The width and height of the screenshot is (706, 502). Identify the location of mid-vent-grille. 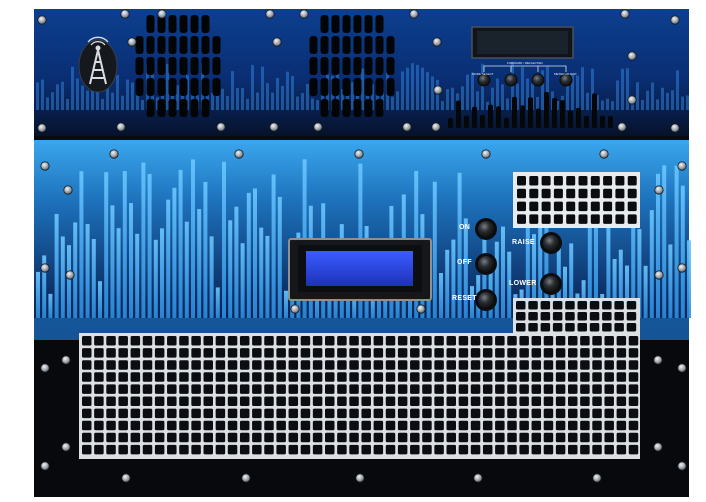
(576, 316).